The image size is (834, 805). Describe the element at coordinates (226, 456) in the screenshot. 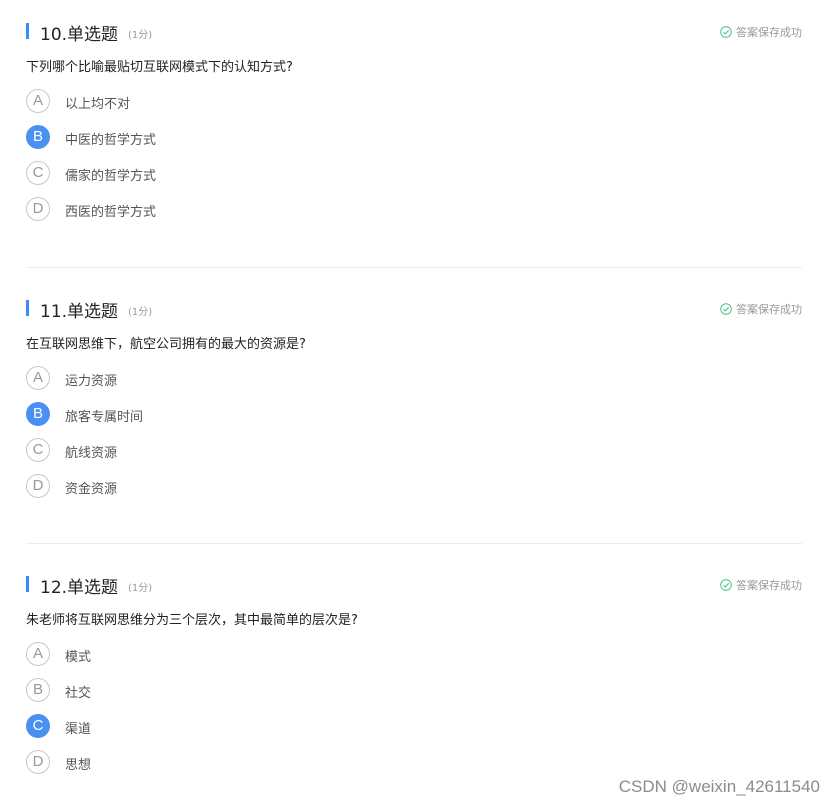

I see `option-c: C 航线资源` at that location.